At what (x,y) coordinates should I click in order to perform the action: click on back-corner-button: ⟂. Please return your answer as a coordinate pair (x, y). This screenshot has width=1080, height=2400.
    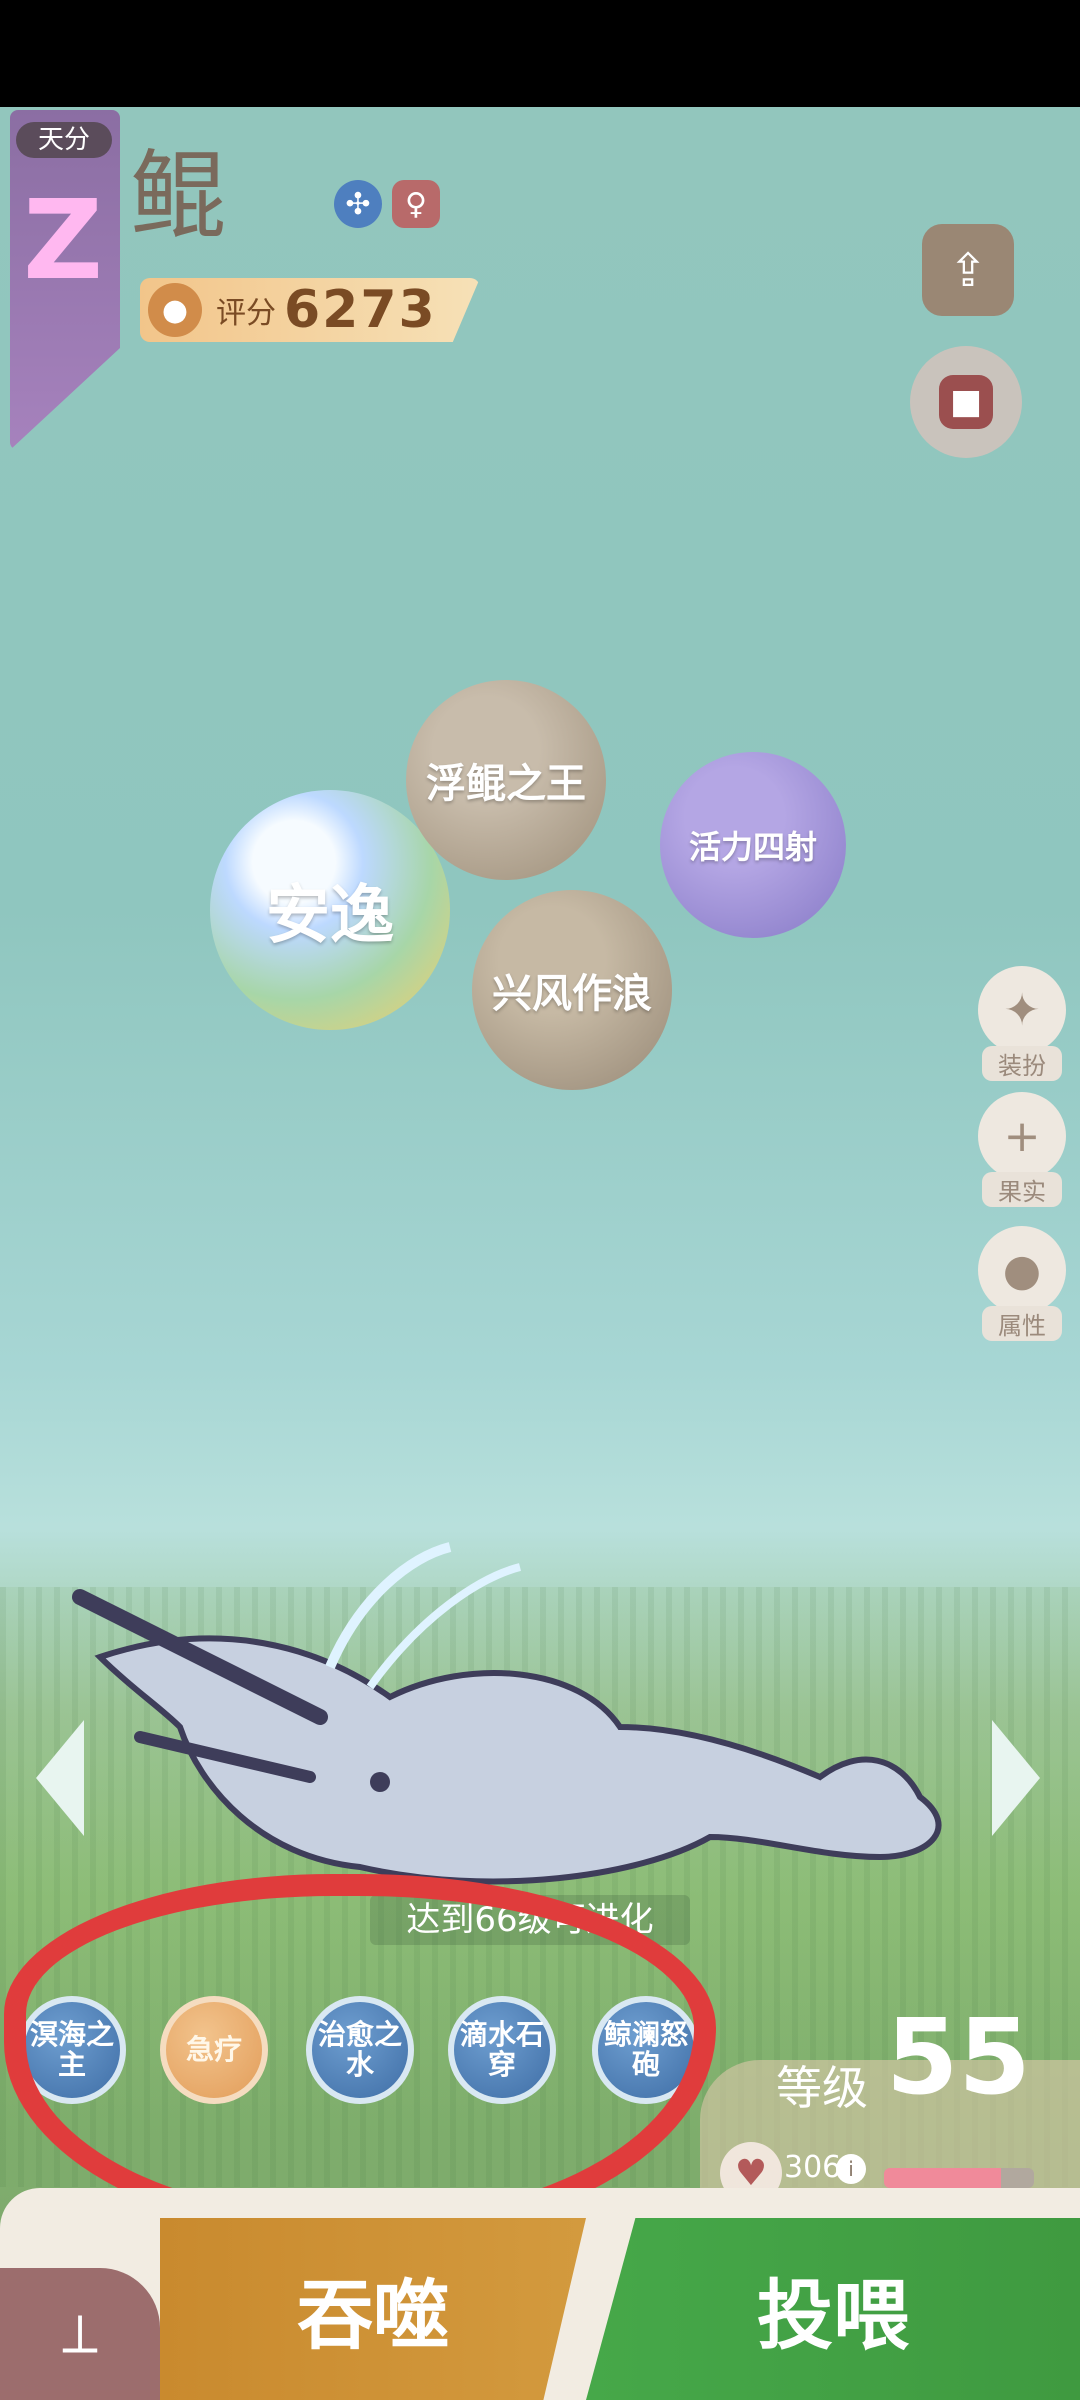
    Looking at the image, I should click on (80, 2334).